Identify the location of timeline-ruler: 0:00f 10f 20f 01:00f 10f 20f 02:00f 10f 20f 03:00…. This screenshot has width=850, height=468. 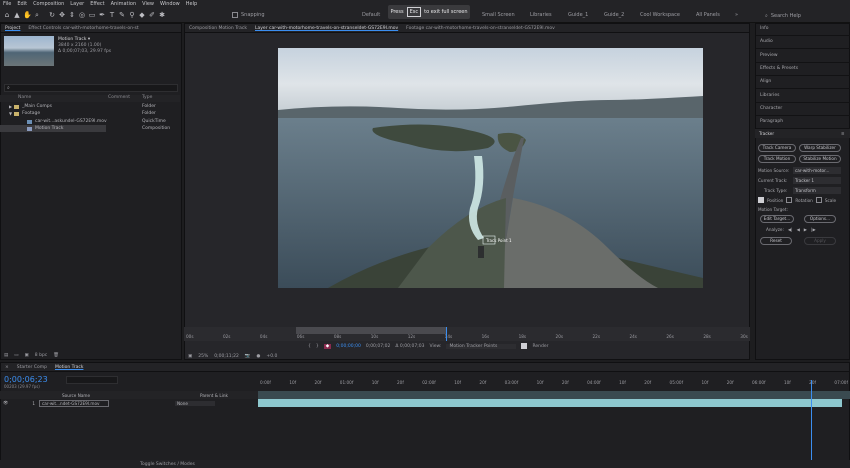
(554, 384).